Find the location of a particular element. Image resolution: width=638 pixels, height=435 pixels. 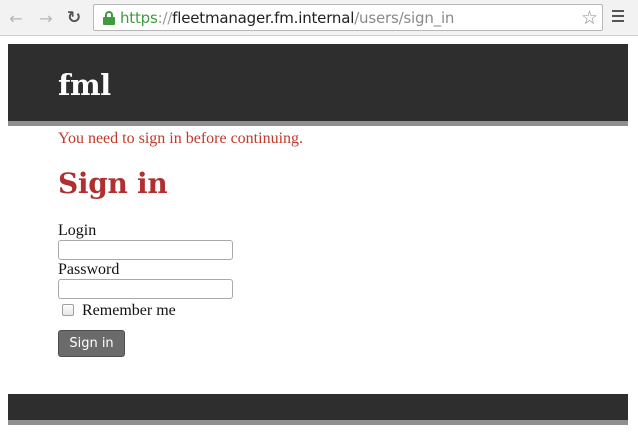

password-input is located at coordinates (145, 289).